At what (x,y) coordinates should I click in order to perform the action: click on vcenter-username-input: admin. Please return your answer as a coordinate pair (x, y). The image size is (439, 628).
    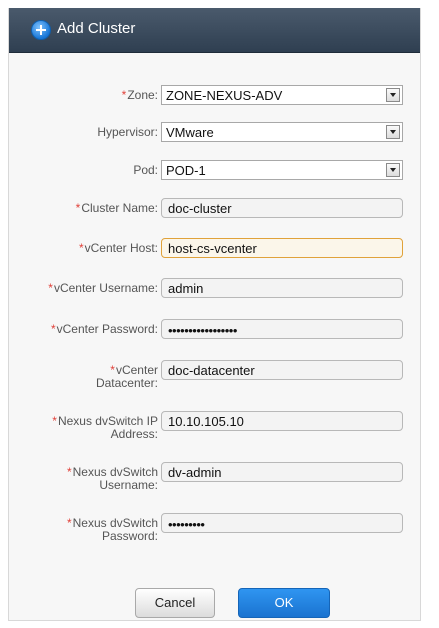
    Looking at the image, I should click on (282, 288).